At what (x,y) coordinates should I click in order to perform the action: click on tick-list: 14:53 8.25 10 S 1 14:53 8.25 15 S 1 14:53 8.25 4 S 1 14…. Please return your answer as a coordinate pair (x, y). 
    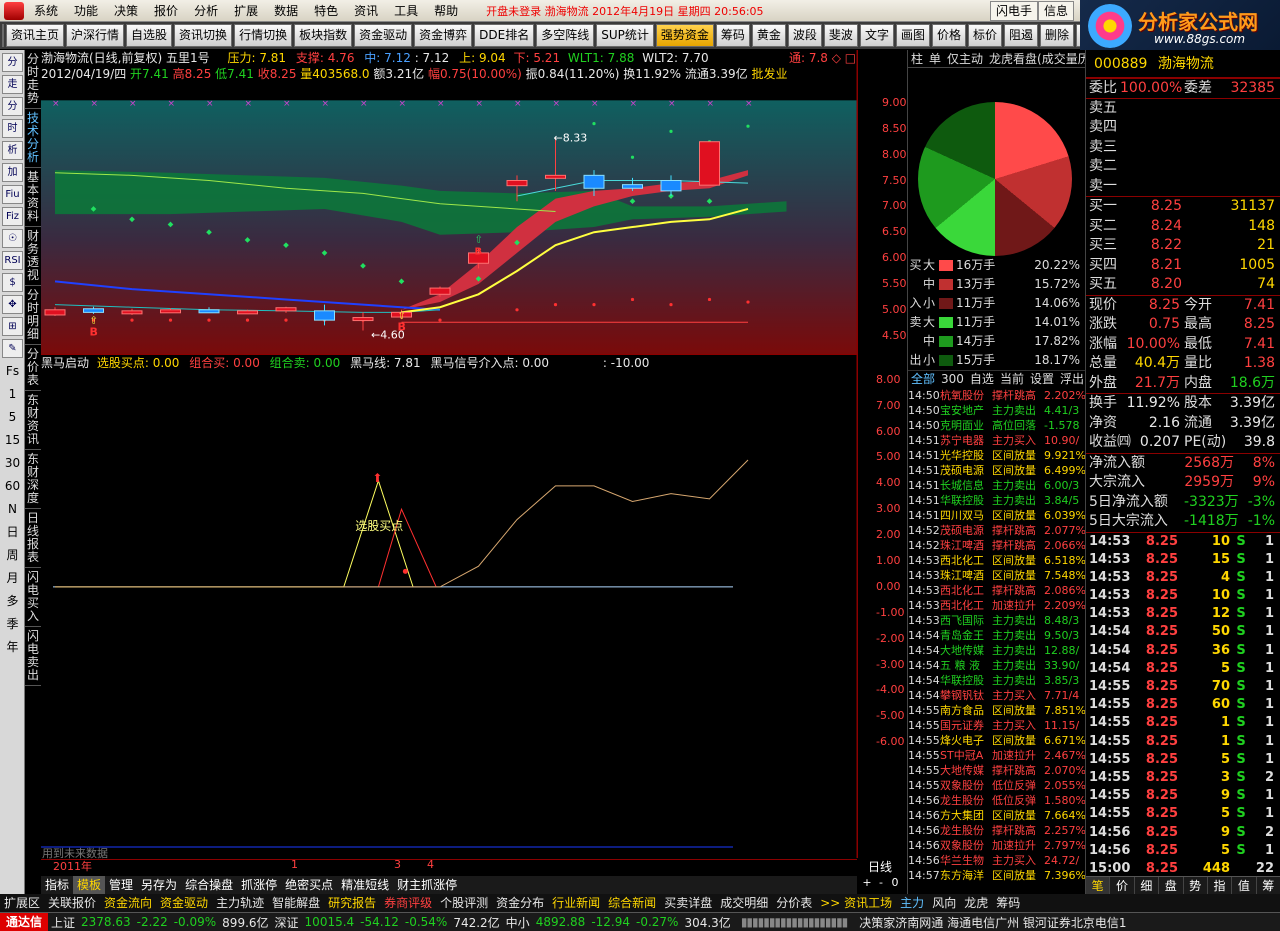
    Looking at the image, I should click on (1183, 705).